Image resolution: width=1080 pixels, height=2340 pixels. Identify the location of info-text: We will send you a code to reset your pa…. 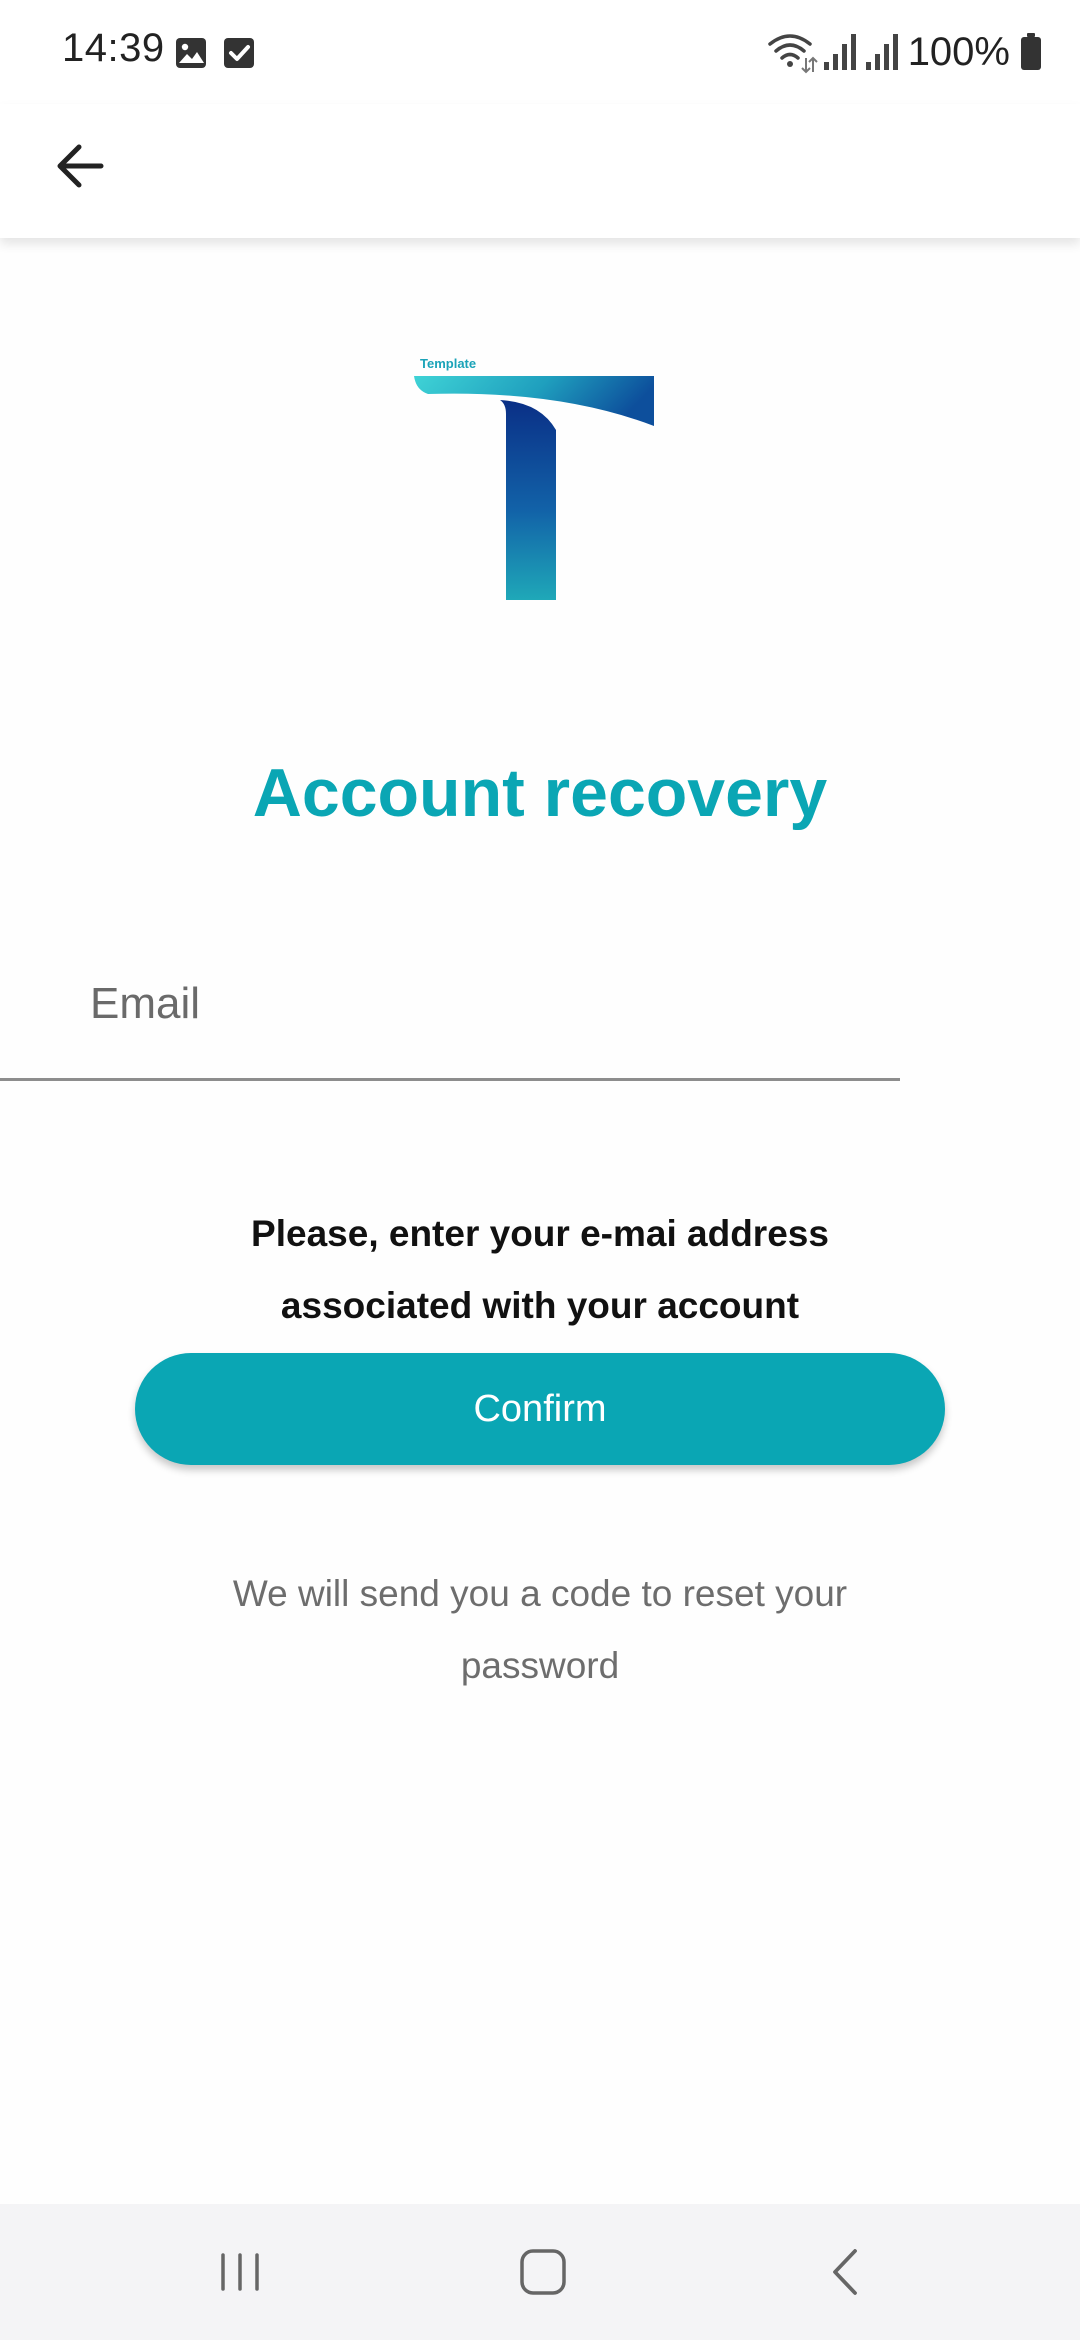
(540, 1630).